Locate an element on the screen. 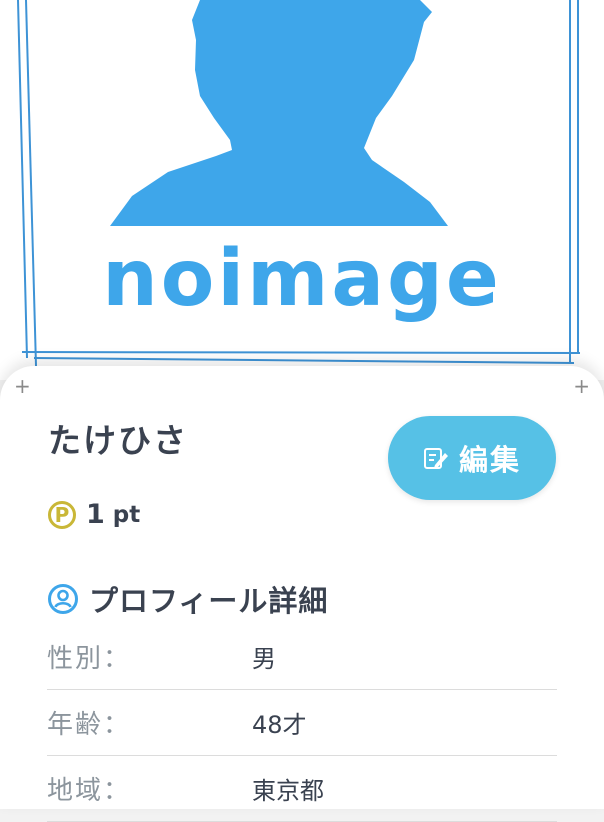  detail-label: 地域： is located at coordinates (89, 791).